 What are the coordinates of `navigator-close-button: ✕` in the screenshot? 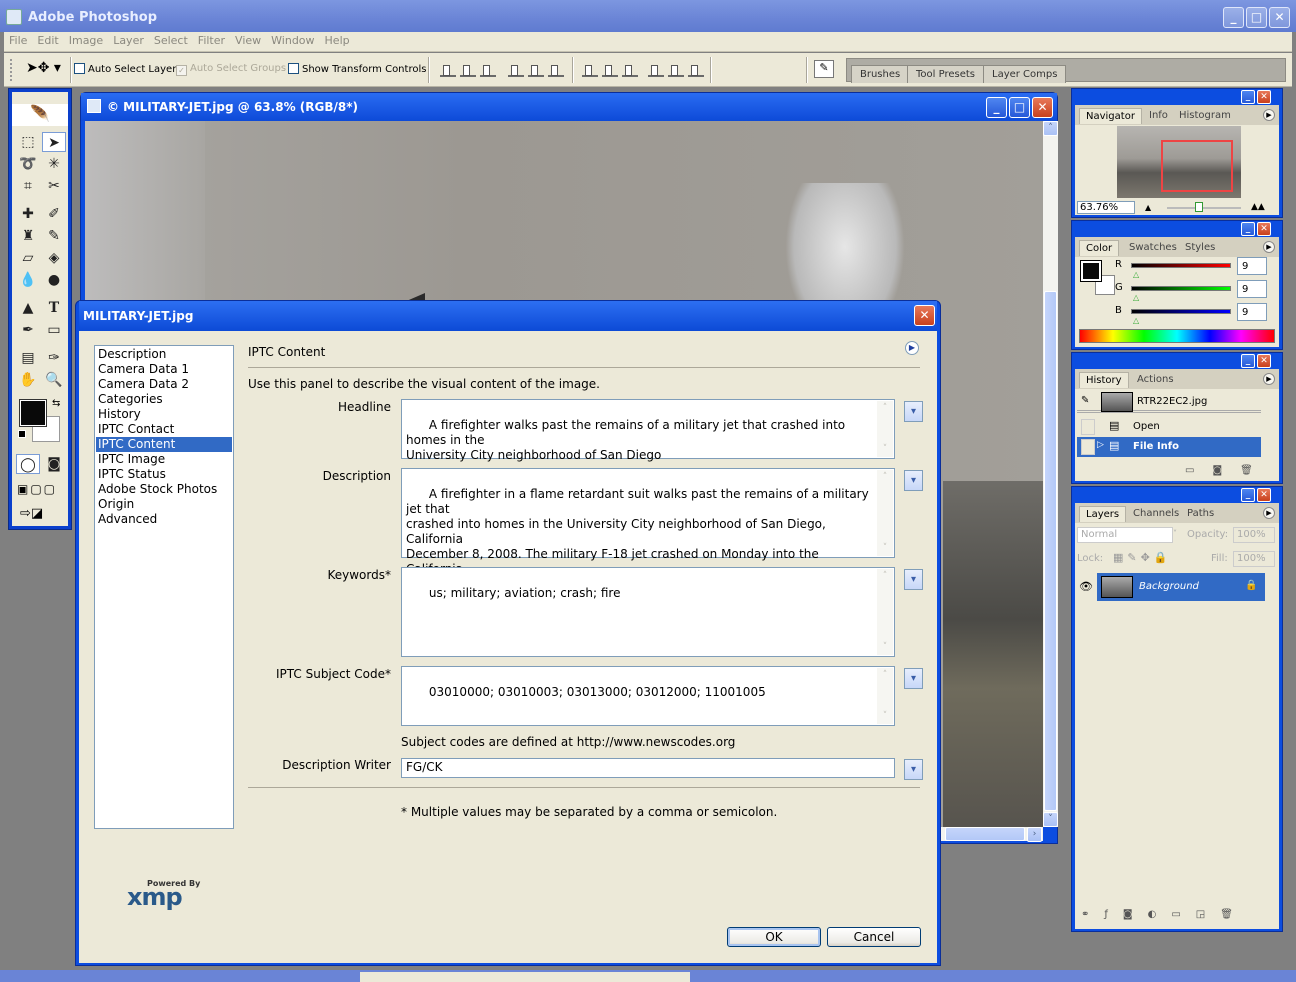 It's located at (1264, 97).